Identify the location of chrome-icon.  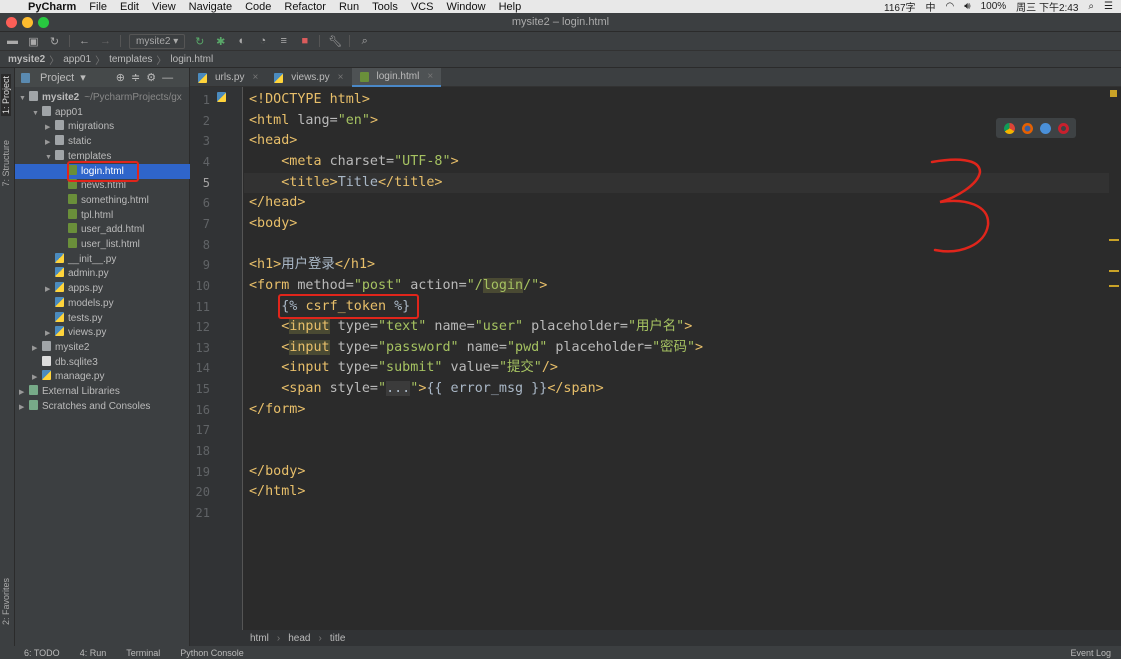
(1009, 128).